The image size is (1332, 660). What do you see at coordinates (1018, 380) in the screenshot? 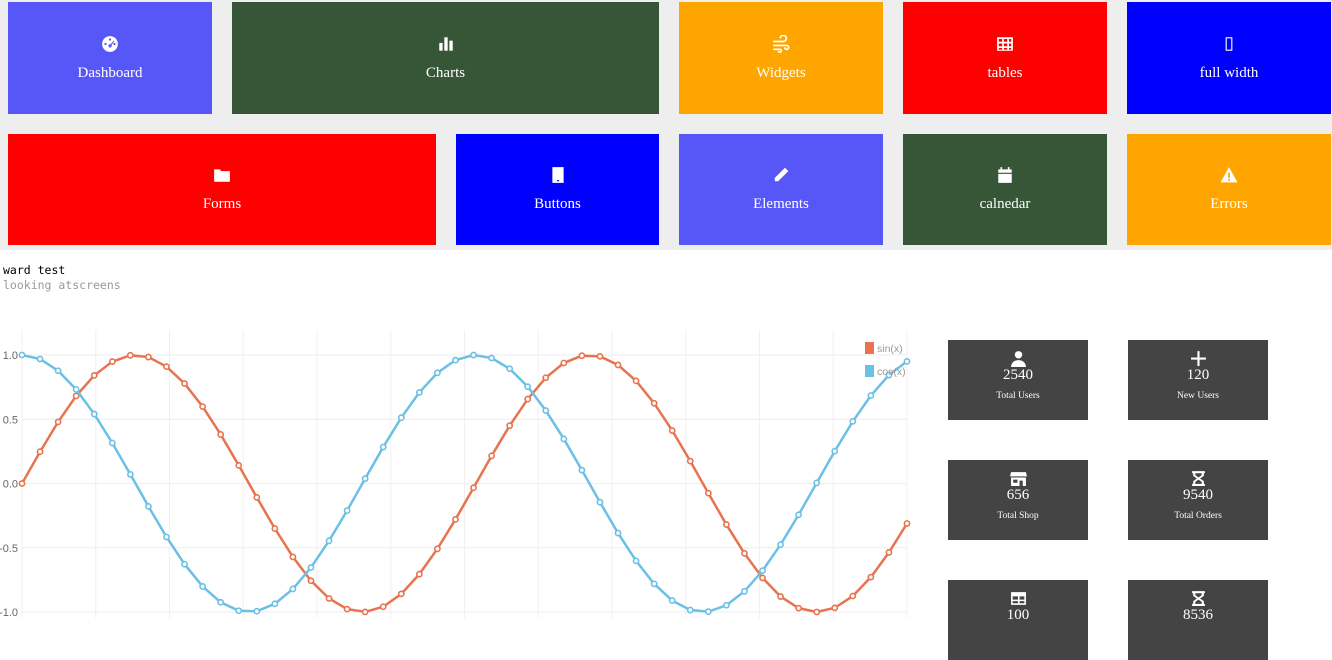
I see `stat-card-total-users: 2540 Total Users` at bounding box center [1018, 380].